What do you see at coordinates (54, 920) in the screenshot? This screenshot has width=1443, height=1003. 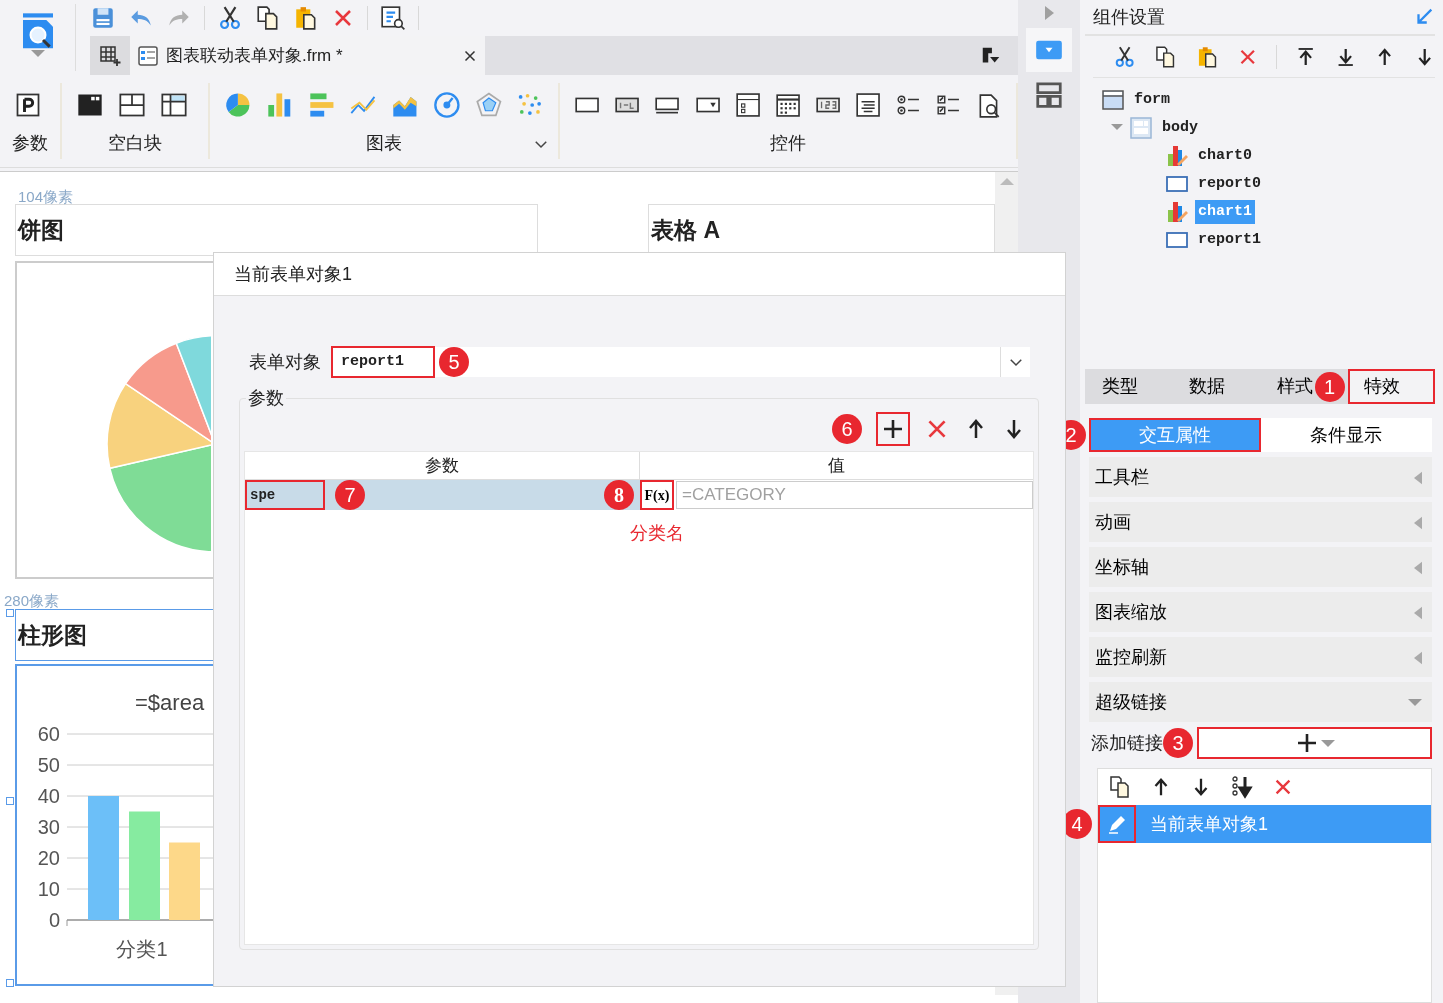 I see `axis-tick-label: 0` at bounding box center [54, 920].